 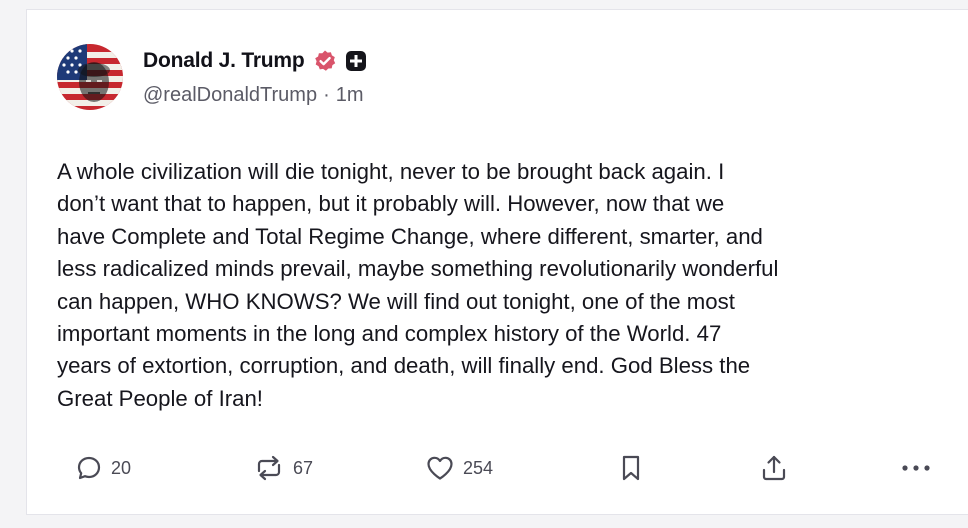 I want to click on share-icon, so click(x=774, y=468).